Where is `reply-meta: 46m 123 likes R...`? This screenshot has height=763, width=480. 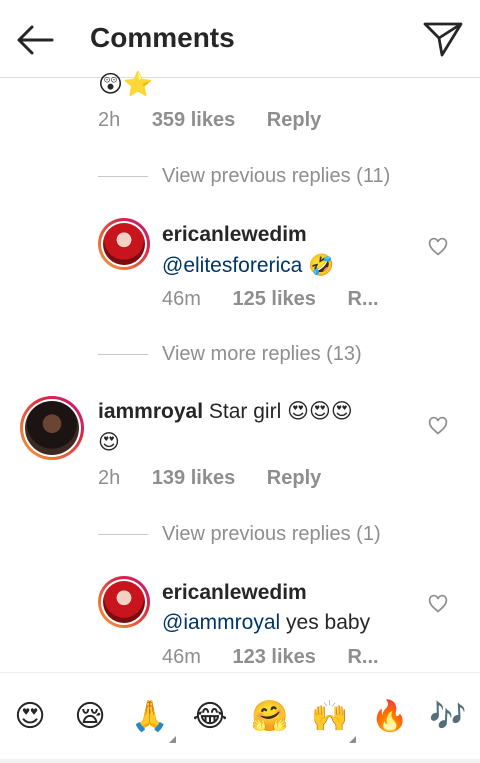
reply-meta: 46m 123 likes R... is located at coordinates (270, 657).